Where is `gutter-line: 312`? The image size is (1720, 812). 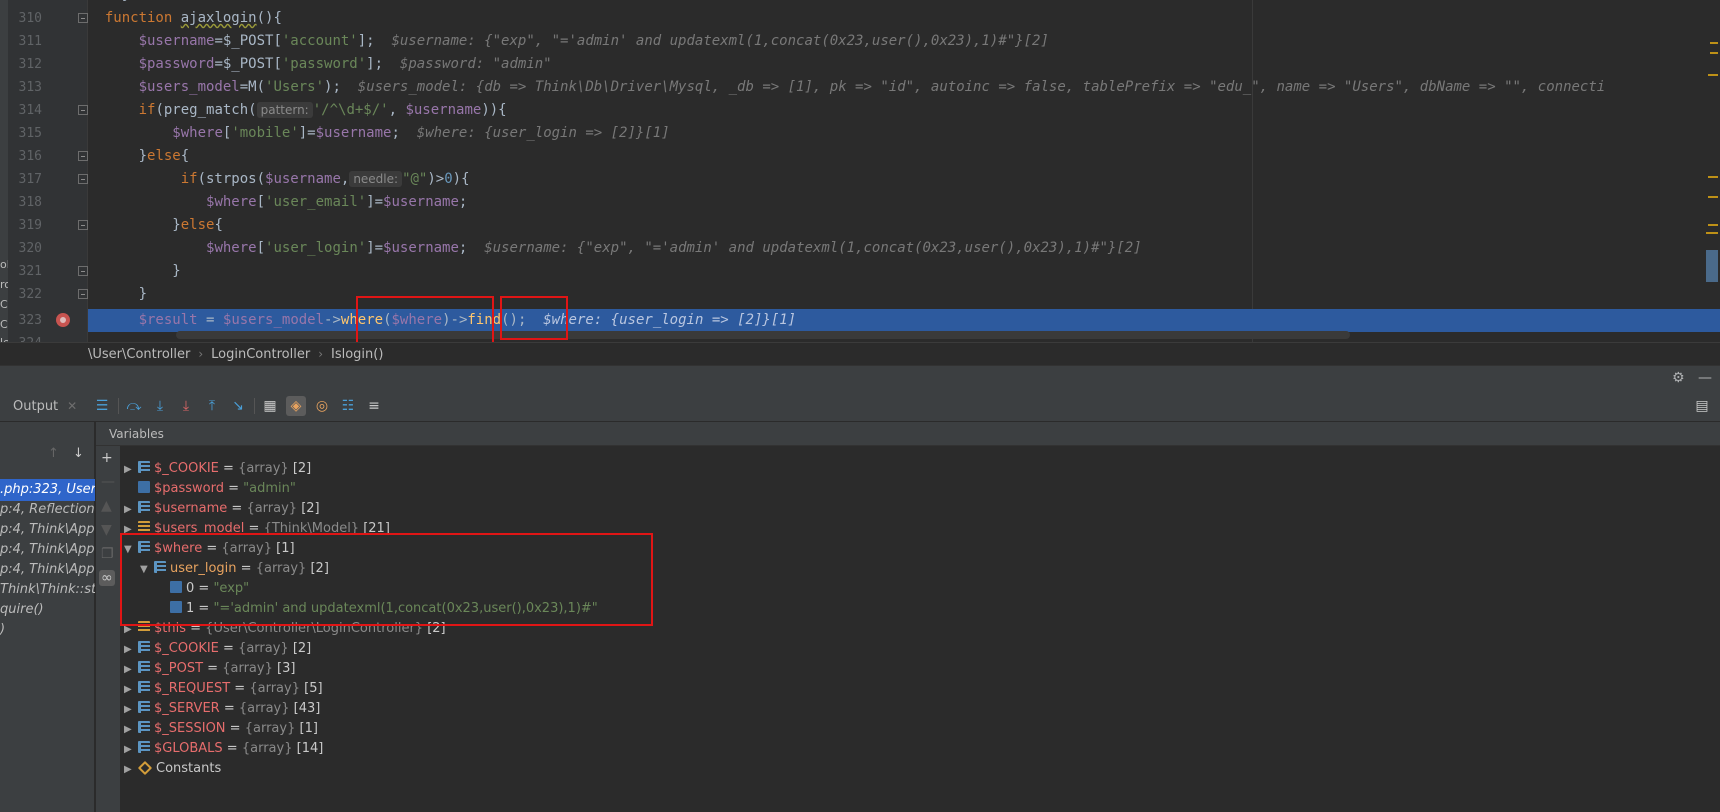 gutter-line: 312 is located at coordinates (47, 64).